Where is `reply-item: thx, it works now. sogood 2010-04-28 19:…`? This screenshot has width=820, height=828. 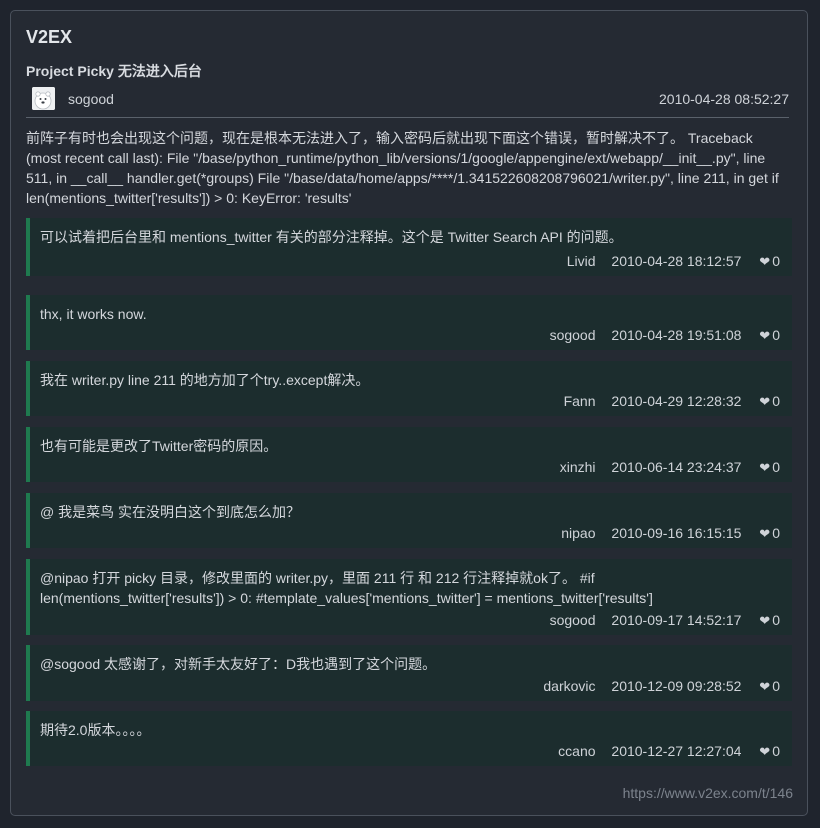
reply-item: thx, it works now. sogood 2010-04-28 19:… is located at coordinates (409, 322).